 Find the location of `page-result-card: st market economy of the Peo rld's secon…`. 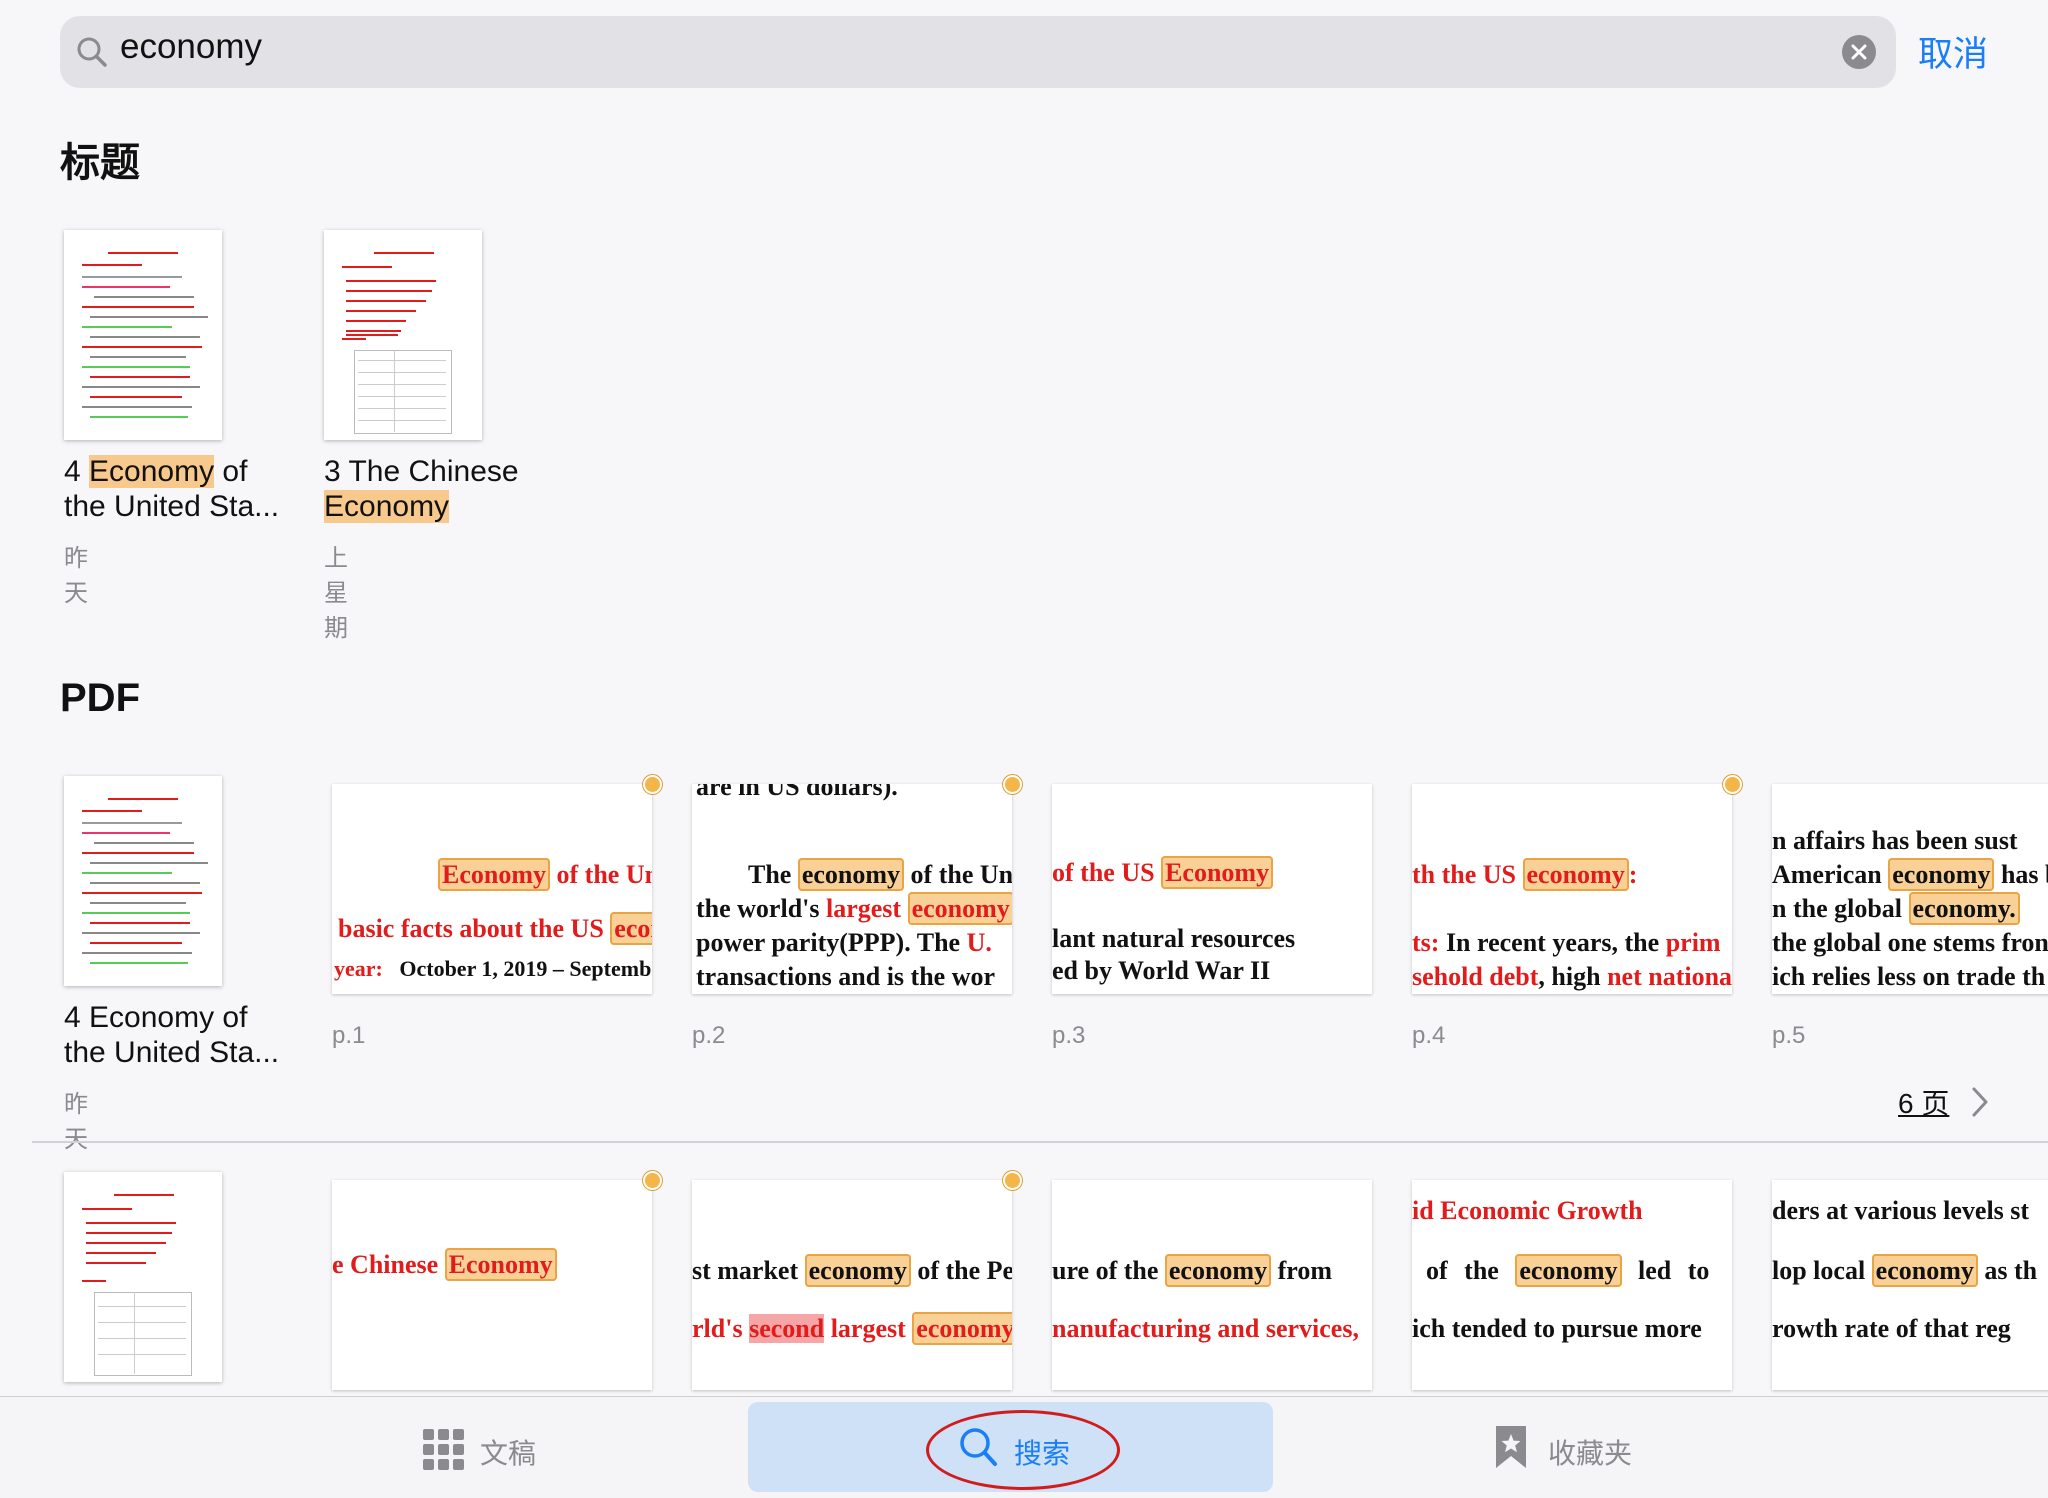

page-result-card: st market economy of the Peo rld's secon… is located at coordinates (852, 1285).